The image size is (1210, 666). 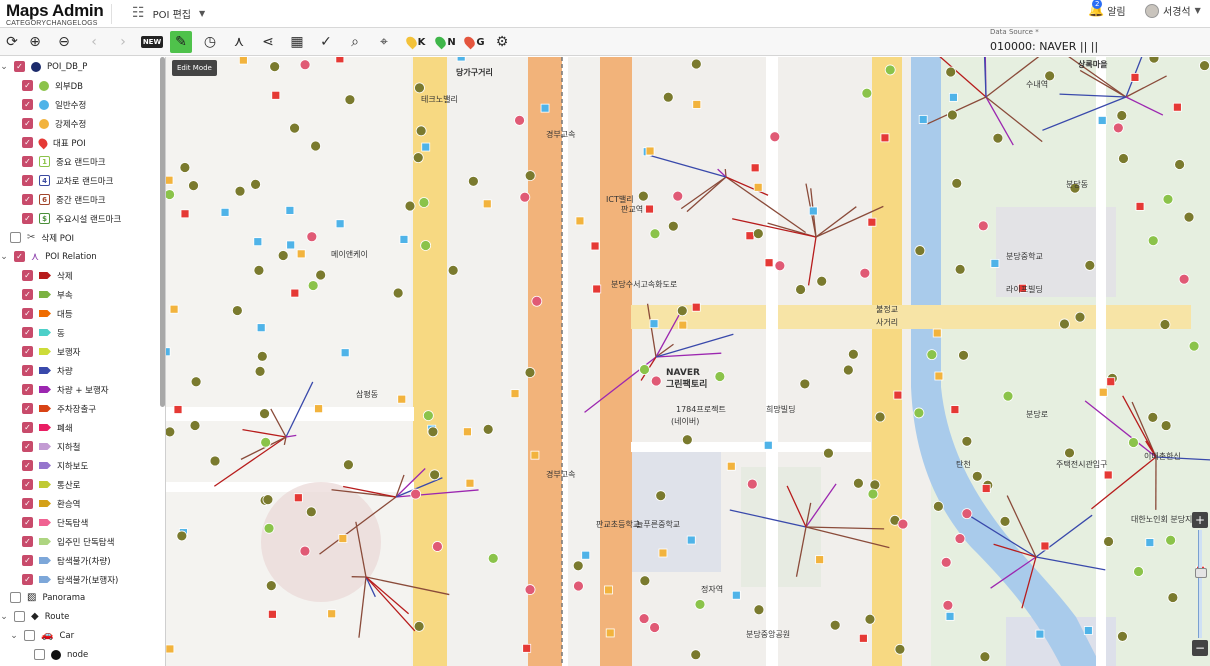 I want to click on car-checkbox, so click(x=29, y=635).